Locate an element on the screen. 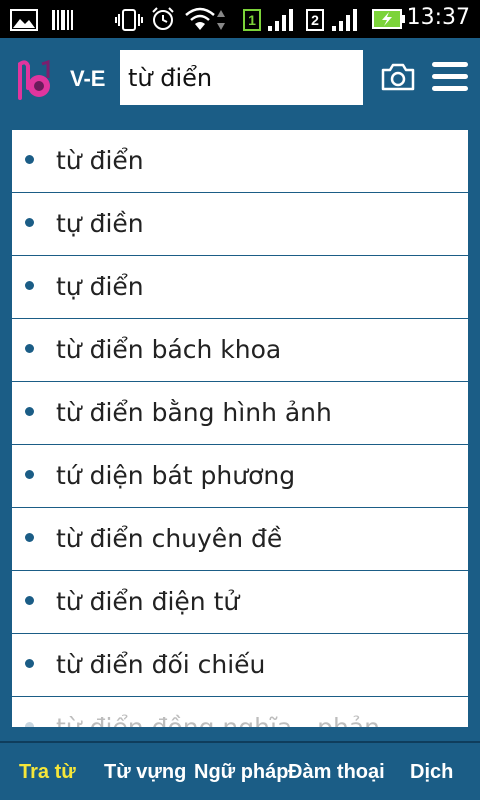  list-item-label: tự điền is located at coordinates (100, 223).